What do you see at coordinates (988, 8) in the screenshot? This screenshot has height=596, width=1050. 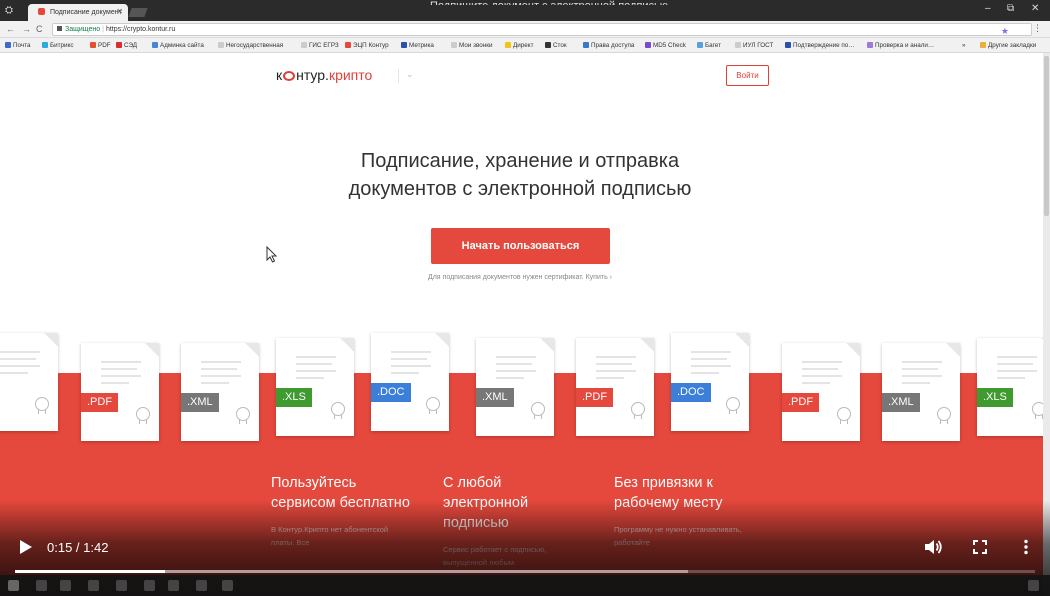 I see `minimize-icon: –` at bounding box center [988, 8].